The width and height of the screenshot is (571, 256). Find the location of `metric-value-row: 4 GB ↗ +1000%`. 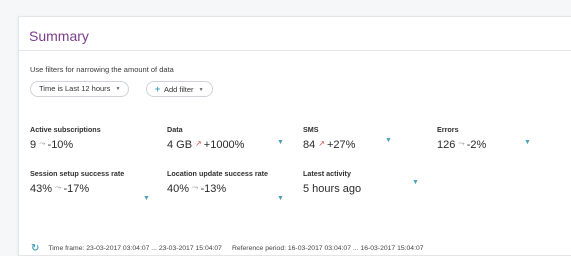

metric-value-row: 4 GB ↗ +1000% is located at coordinates (205, 145).